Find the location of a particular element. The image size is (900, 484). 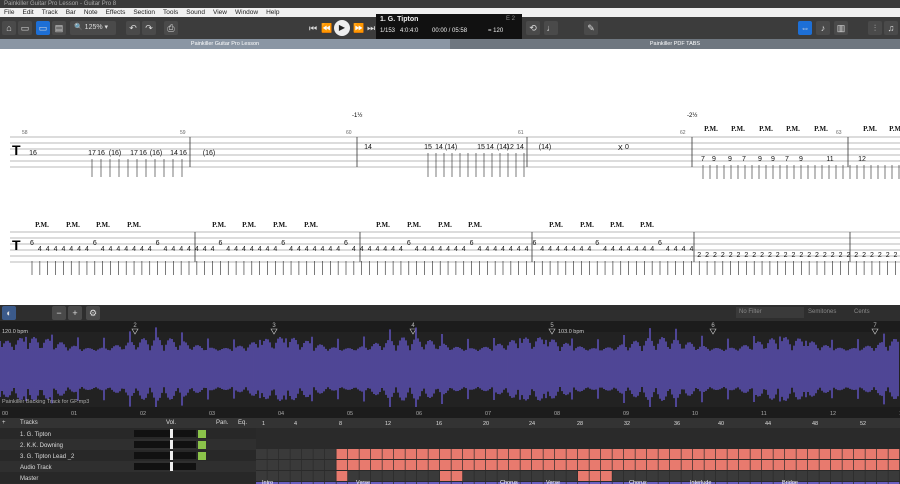

menu-item-sound: Sound is located at coordinates (195, 12).